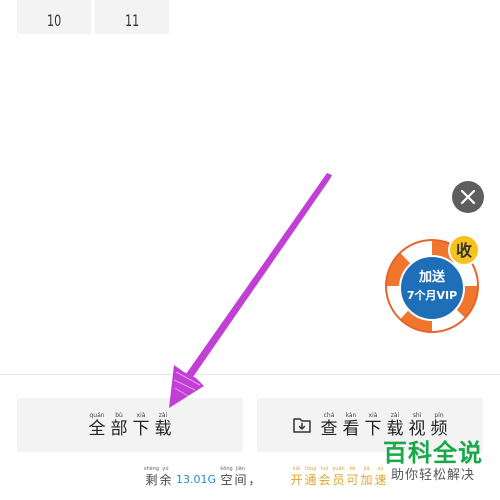  What do you see at coordinates (97, 415) in the screenshot?
I see `pinyin: quán` at bounding box center [97, 415].